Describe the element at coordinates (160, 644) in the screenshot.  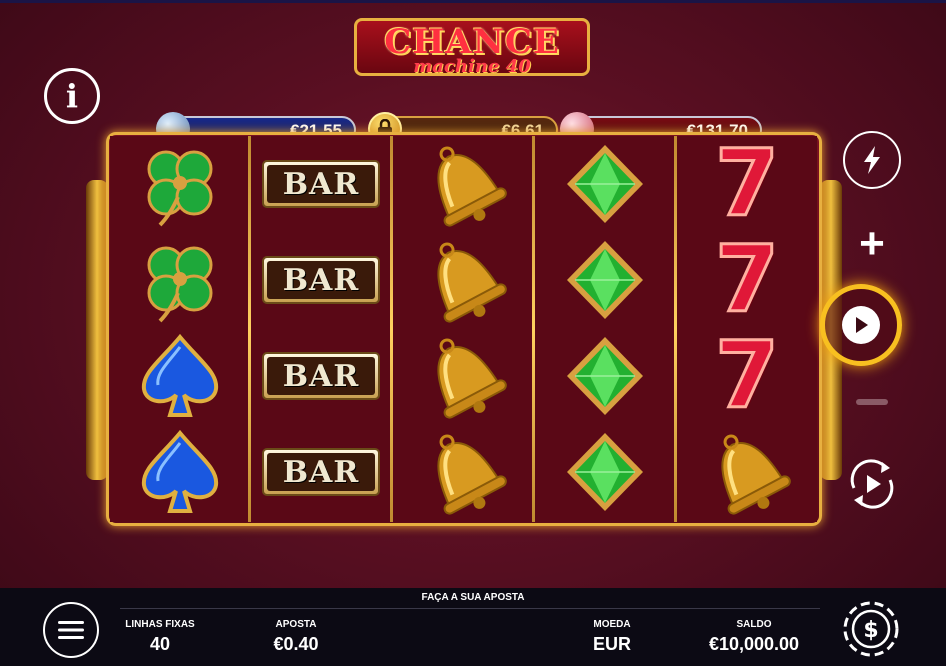
I see `lines-value: 40` at that location.